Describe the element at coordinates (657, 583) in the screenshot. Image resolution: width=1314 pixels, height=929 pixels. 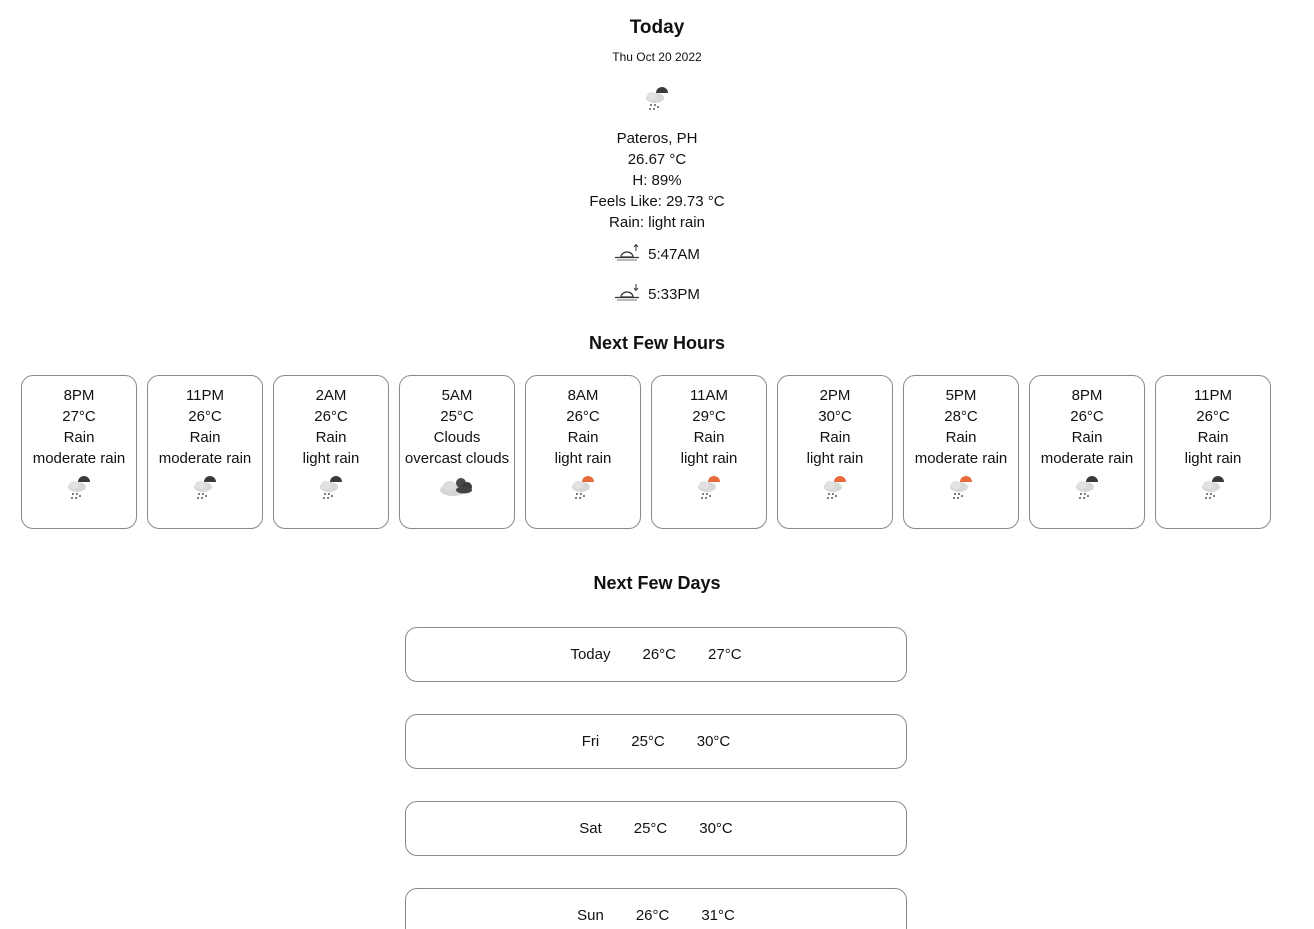
I see `days-section-title: Next Few Days` at that location.